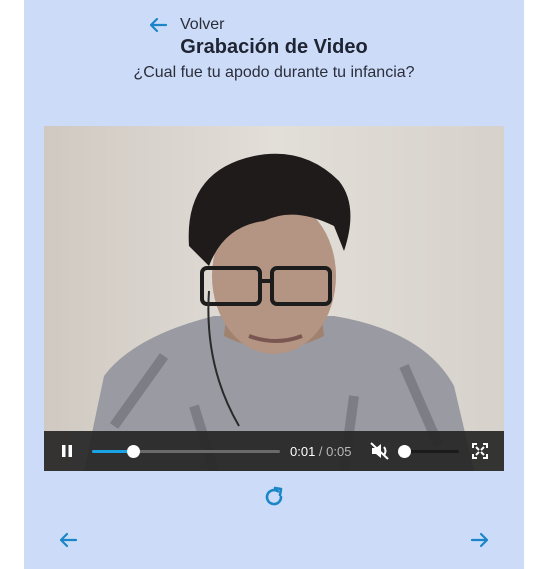 The height and width of the screenshot is (569, 551). I want to click on pause-icon, so click(67, 453).